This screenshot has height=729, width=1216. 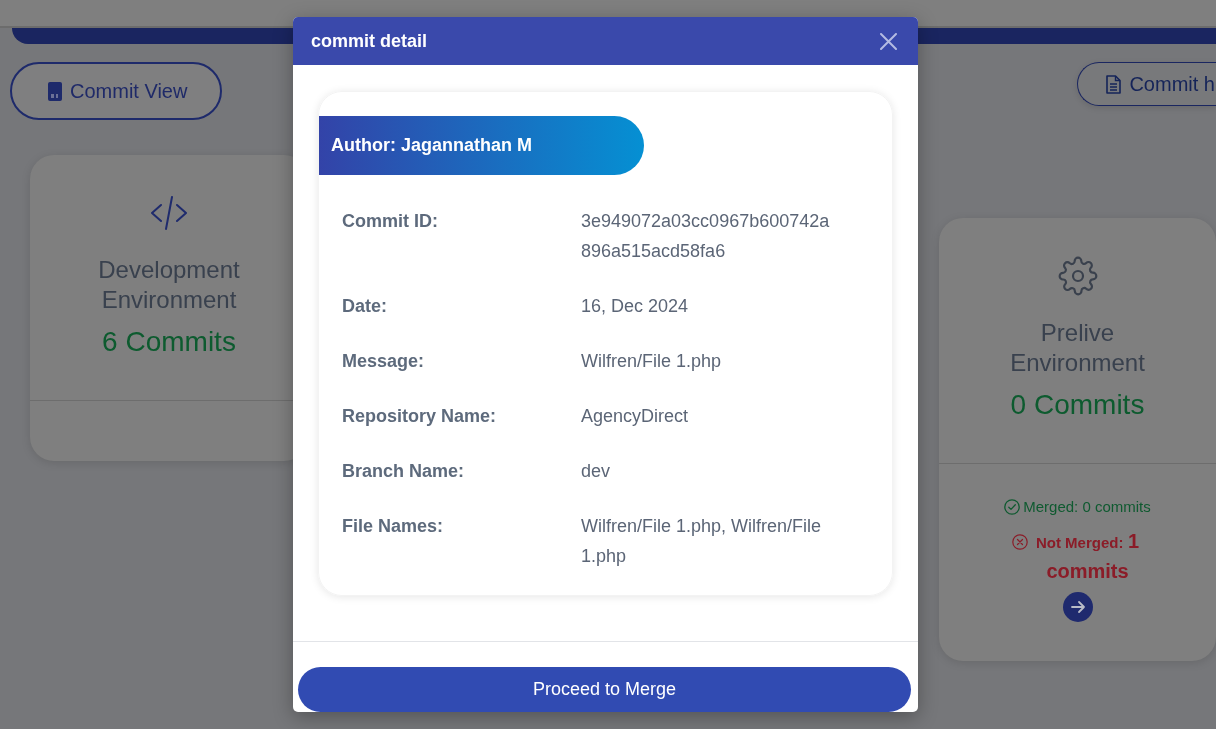 I want to click on field-label: Commit ID:, so click(x=390, y=221).